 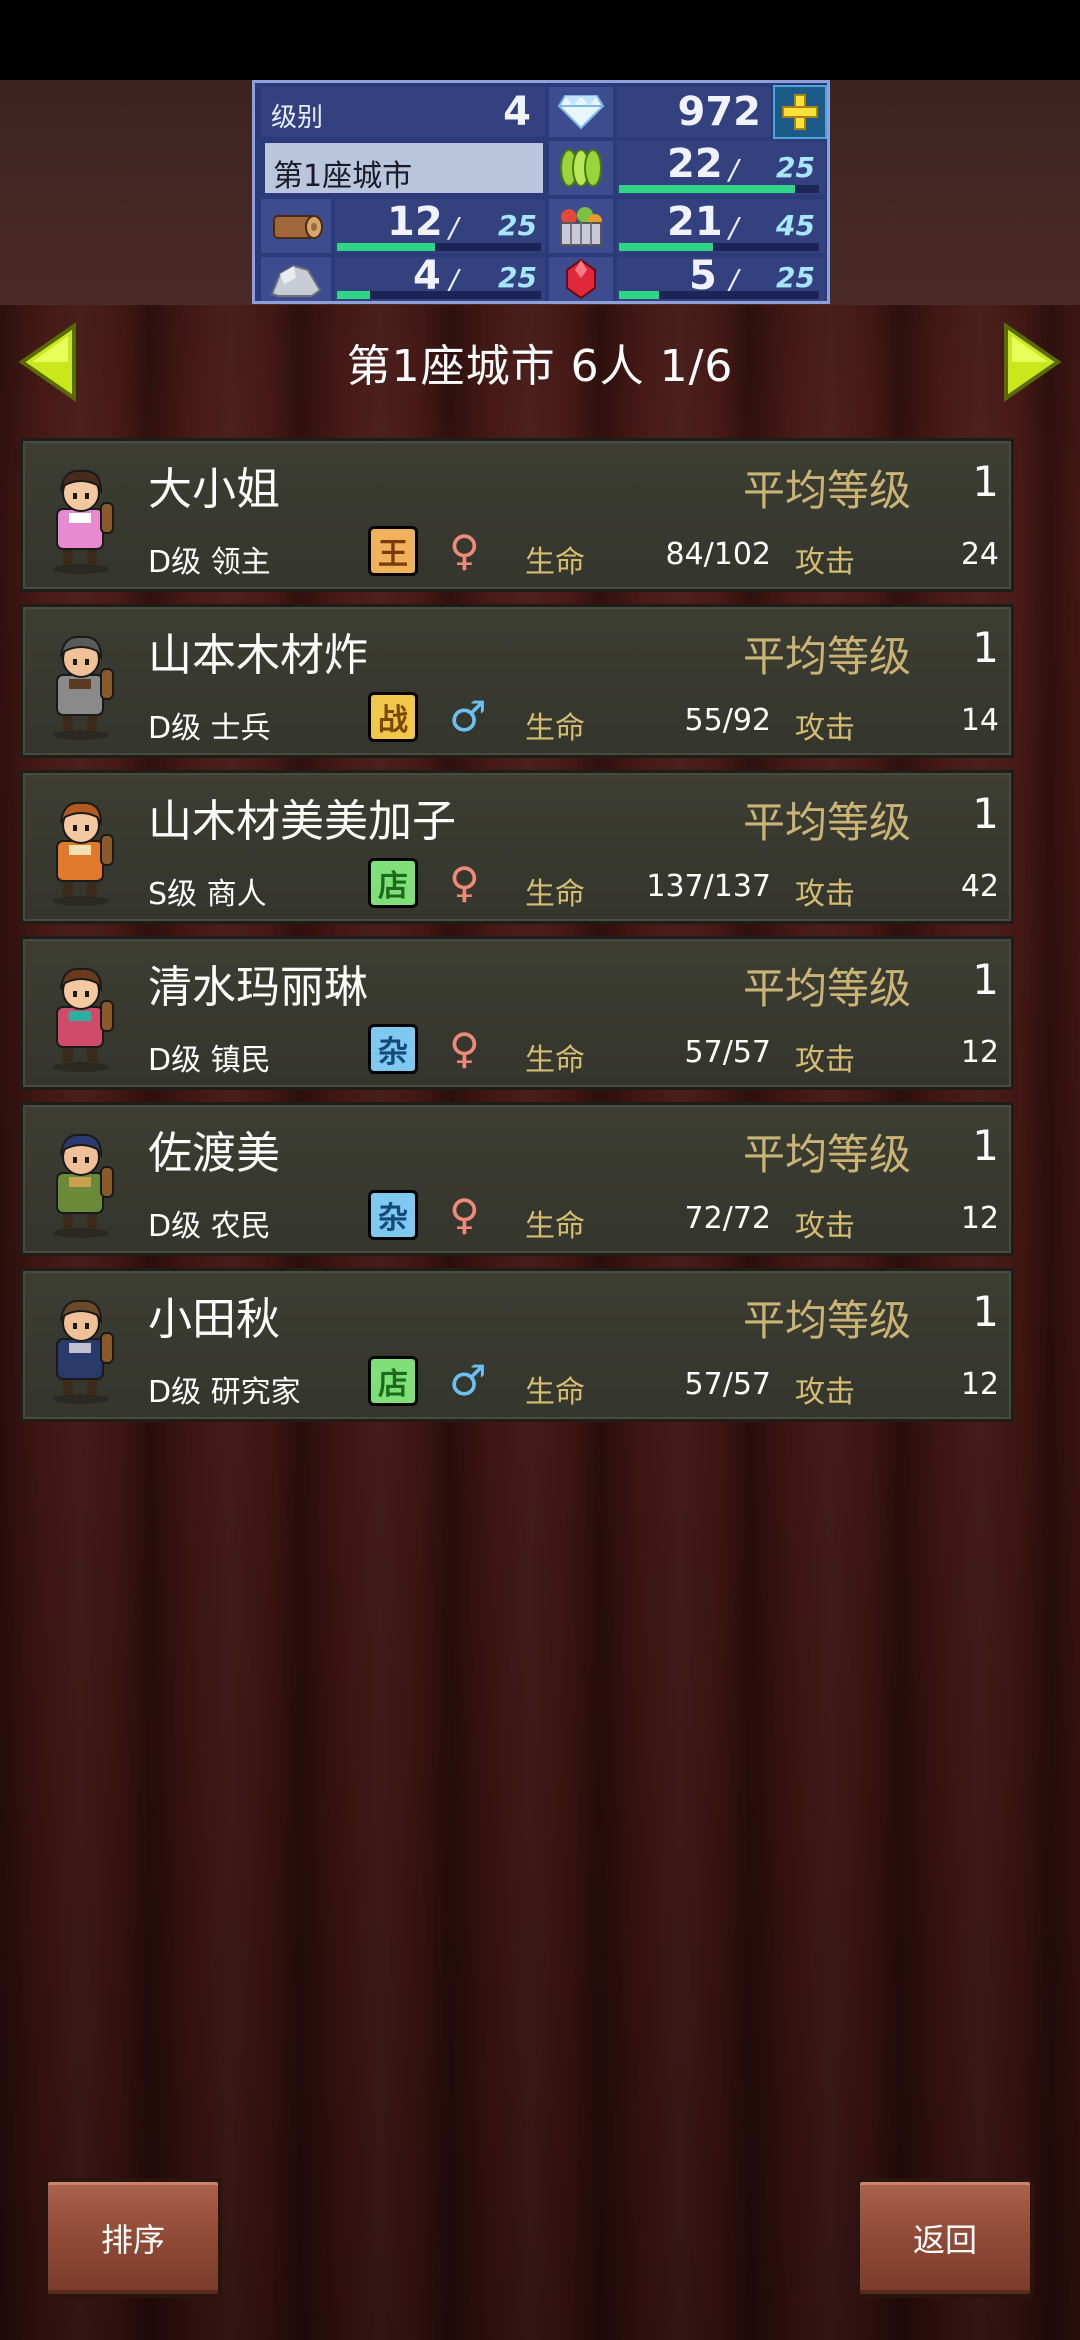 What do you see at coordinates (979, 886) in the screenshot?
I see `attack-value: 42` at bounding box center [979, 886].